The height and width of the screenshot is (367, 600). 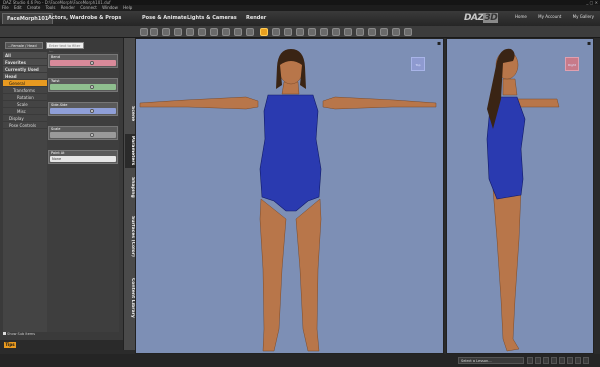 I want to click on transform-tool-icon, so click(x=408, y=32).